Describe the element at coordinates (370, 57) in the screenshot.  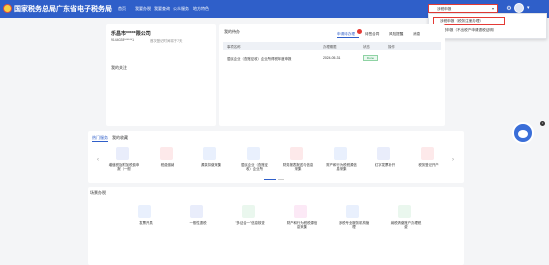
I see `status-badge: Done` at that location.